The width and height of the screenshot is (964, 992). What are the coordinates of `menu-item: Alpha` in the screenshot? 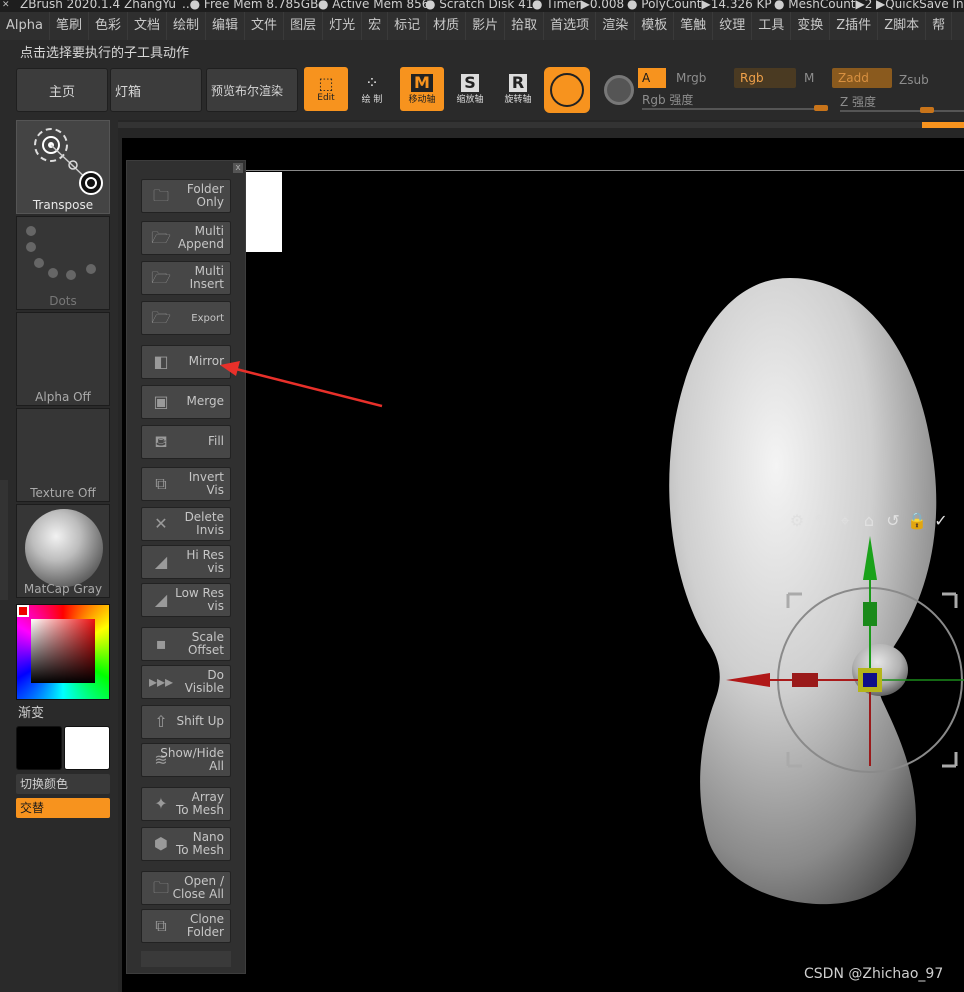 It's located at (25, 26).